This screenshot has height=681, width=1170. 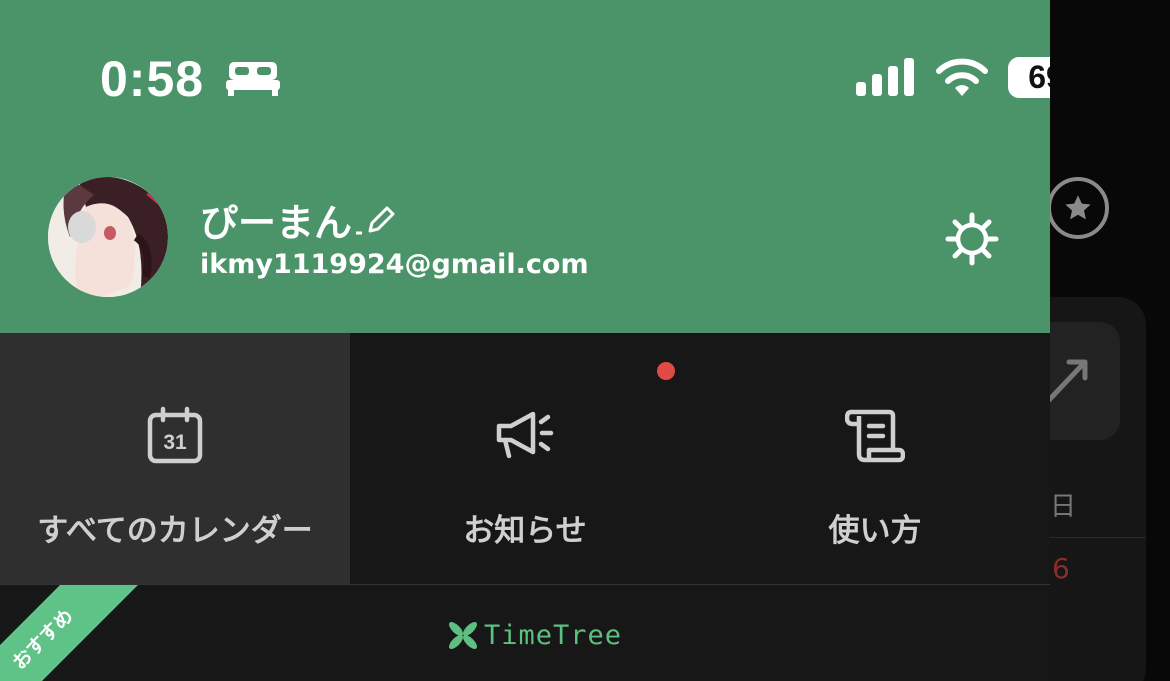 What do you see at coordinates (1067, 381) in the screenshot?
I see `expand-icon` at bounding box center [1067, 381].